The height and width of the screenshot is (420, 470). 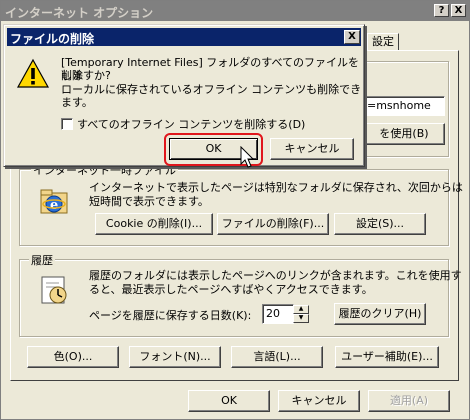 What do you see at coordinates (56, 201) in the screenshot?
I see `ie-folder-icon: e` at bounding box center [56, 201].